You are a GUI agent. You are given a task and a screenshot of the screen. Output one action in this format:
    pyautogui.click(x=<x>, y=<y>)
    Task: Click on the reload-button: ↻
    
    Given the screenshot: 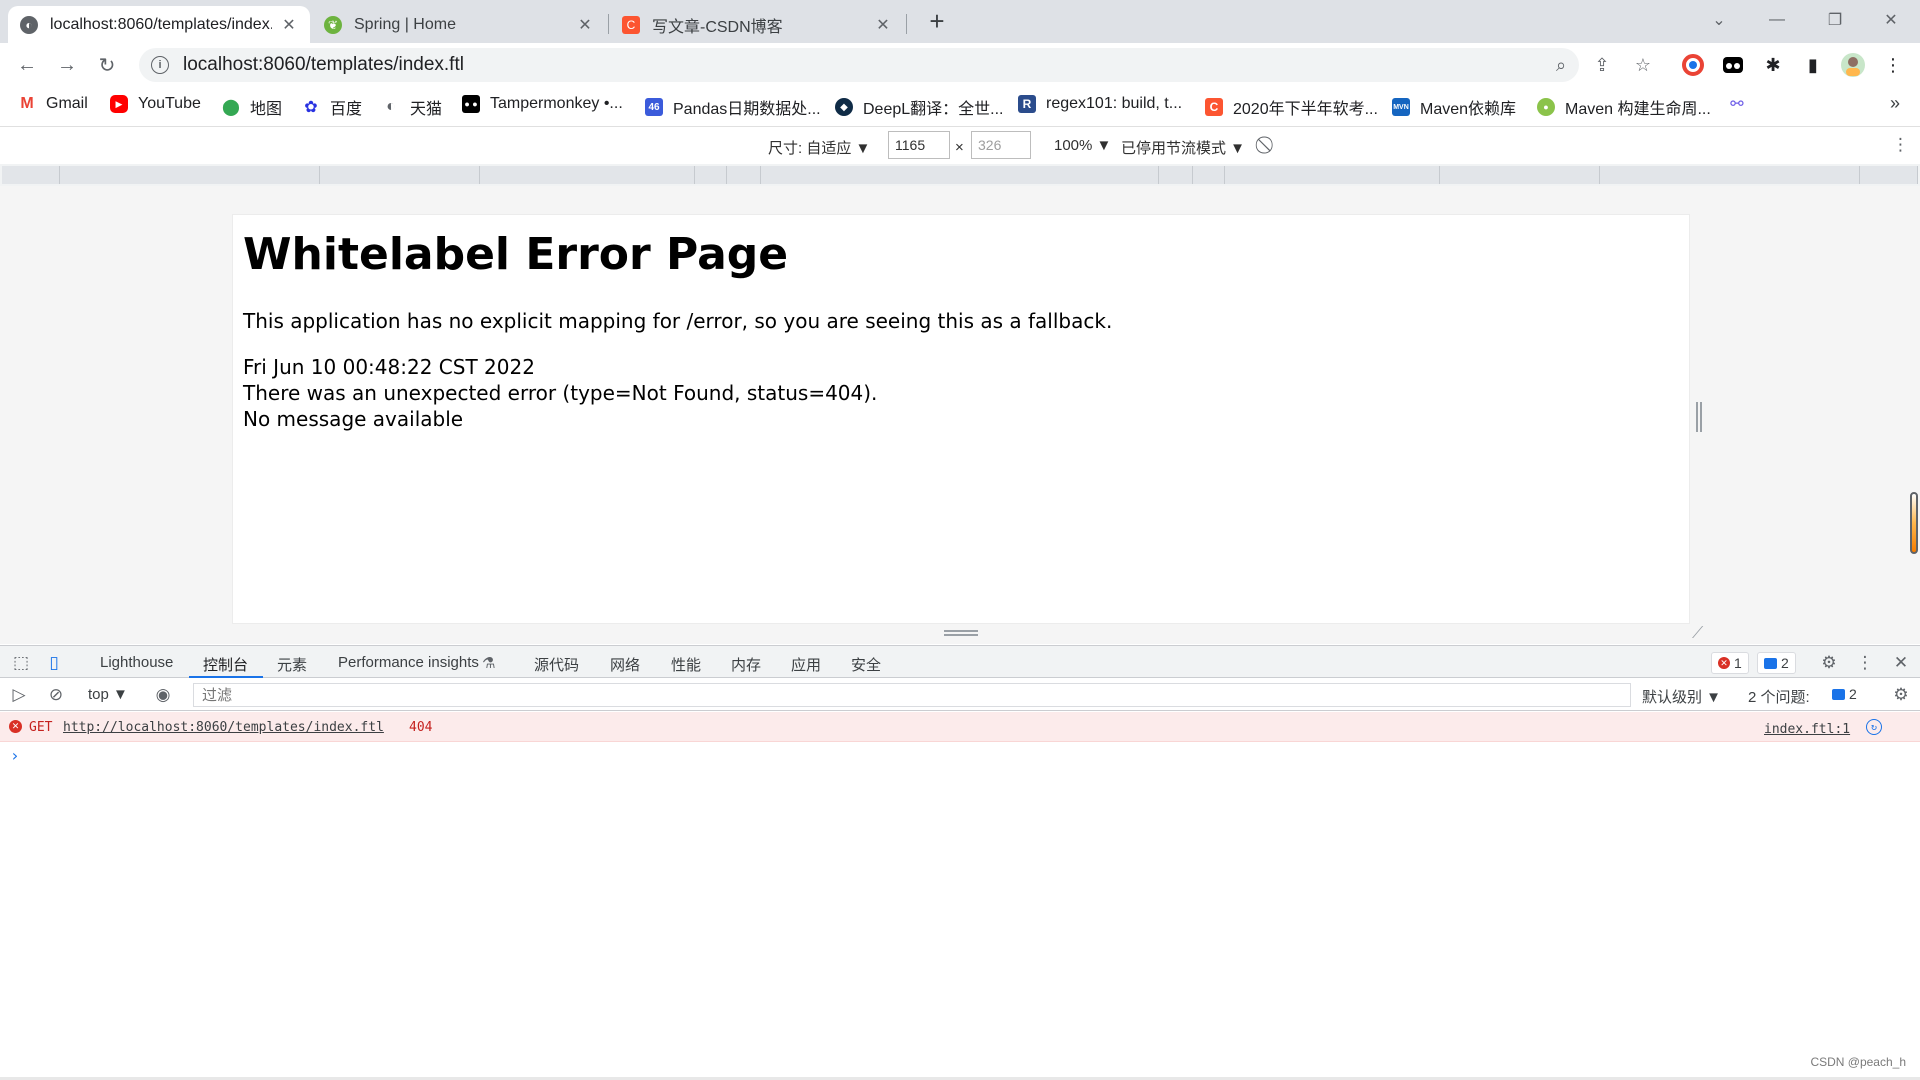 What is the action you would take?
    pyautogui.click(x=107, y=65)
    